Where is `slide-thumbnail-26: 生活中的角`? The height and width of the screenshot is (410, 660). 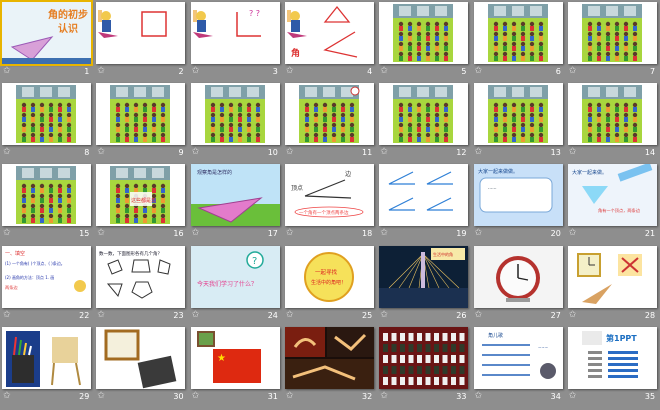
slide-thumbnail-26: 生活中的角 is located at coordinates (424, 276).